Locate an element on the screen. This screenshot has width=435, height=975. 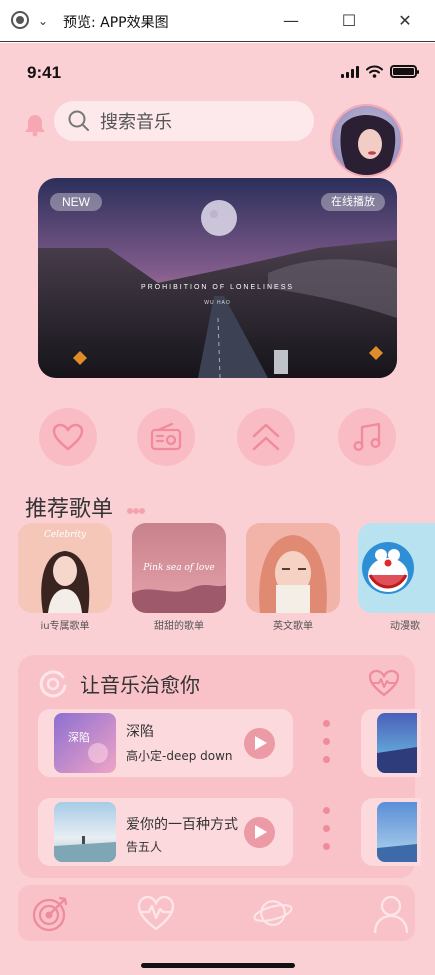
favorites-button is located at coordinates (68, 437).